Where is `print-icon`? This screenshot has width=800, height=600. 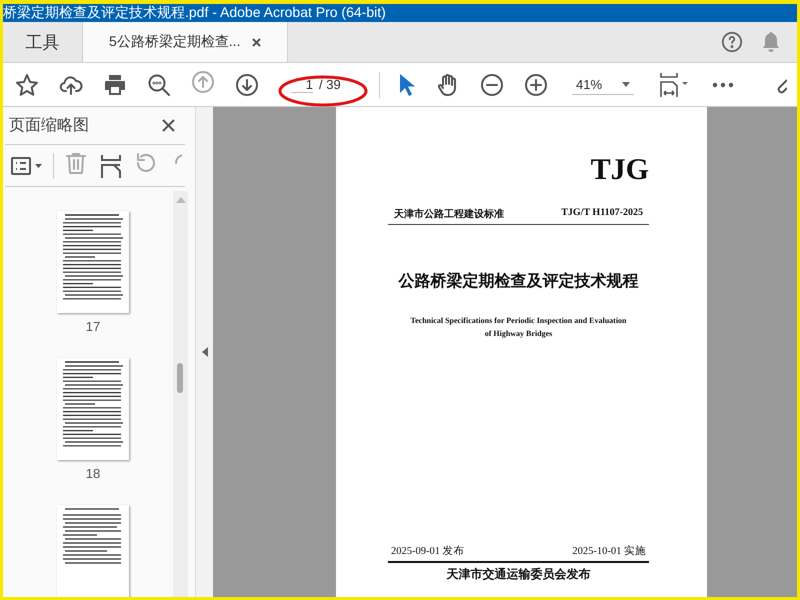 print-icon is located at coordinates (115, 84).